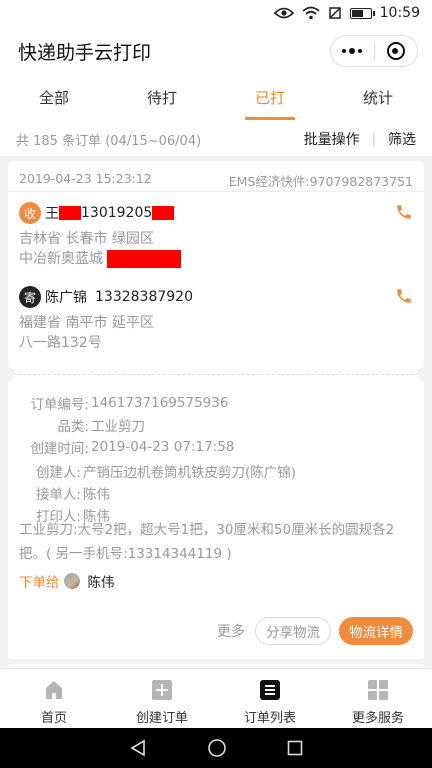 The width and height of the screenshot is (432, 768). Describe the element at coordinates (117, 213) in the screenshot. I see `receiver-phone: 13019205` at that location.